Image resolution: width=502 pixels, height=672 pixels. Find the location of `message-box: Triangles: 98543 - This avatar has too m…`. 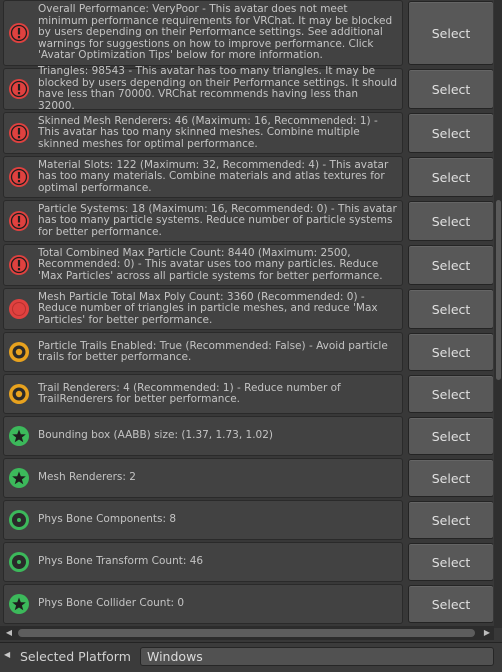

message-box: Triangles: 98543 - This avatar has too m… is located at coordinates (203, 88).